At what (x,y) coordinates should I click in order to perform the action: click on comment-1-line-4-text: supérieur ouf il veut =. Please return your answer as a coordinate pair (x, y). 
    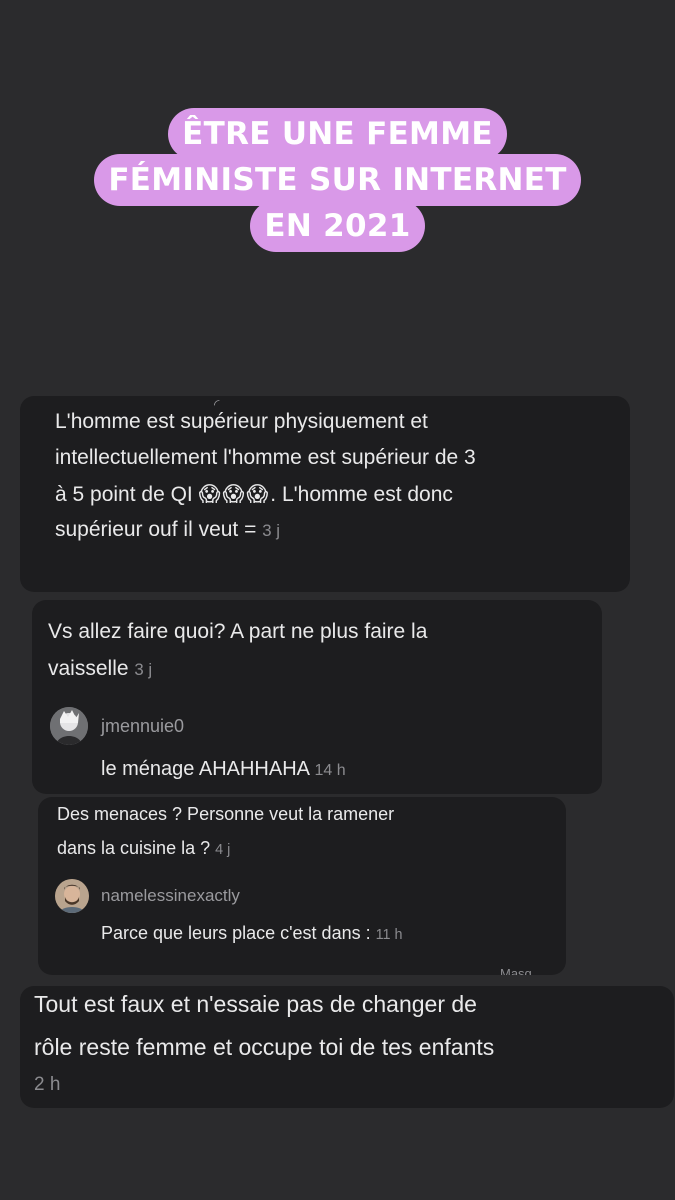
    Looking at the image, I should click on (156, 529).